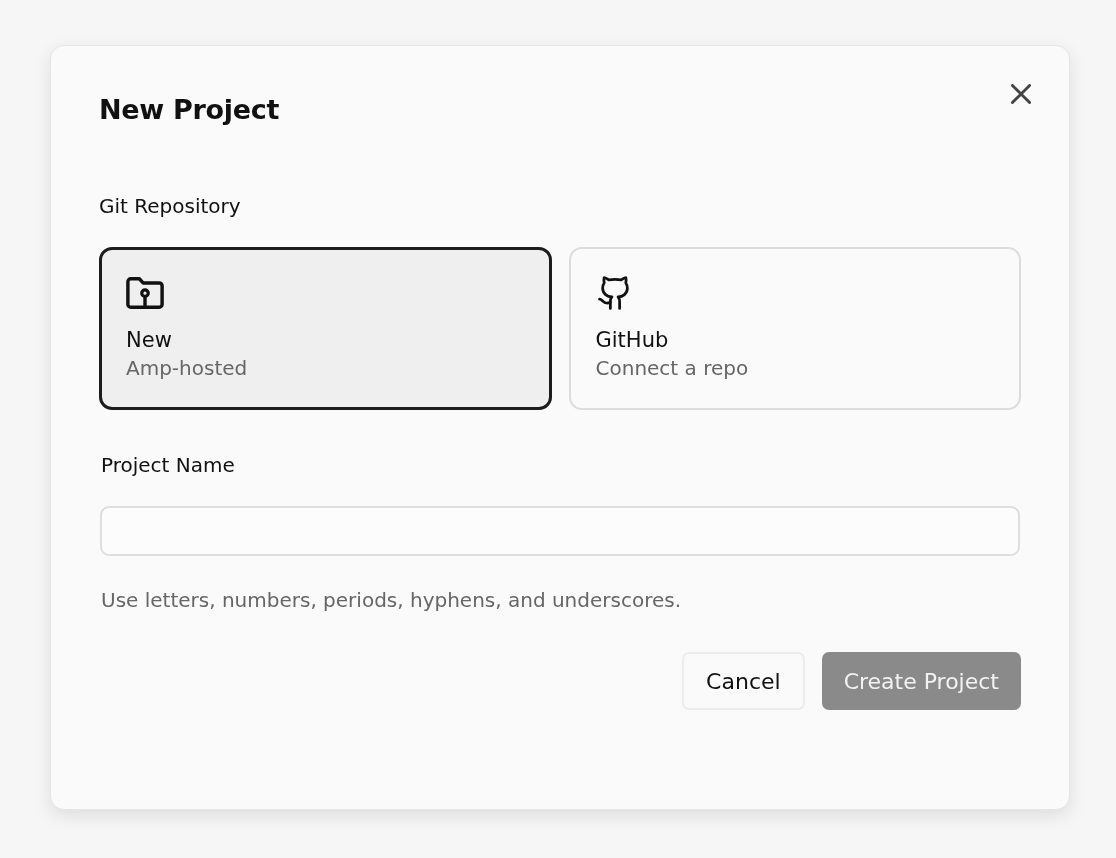  Describe the element at coordinates (560, 531) in the screenshot. I see `project-name-field` at that location.